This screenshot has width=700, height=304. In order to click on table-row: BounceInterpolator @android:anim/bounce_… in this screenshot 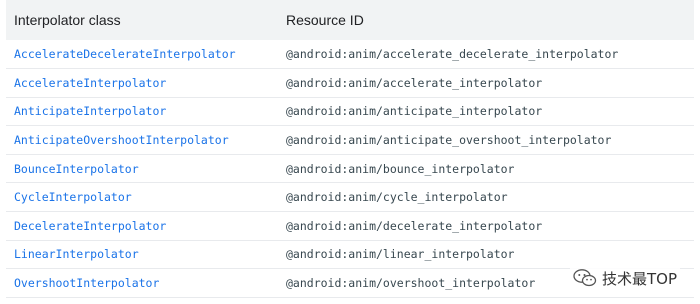, I will do `click(350, 168)`.